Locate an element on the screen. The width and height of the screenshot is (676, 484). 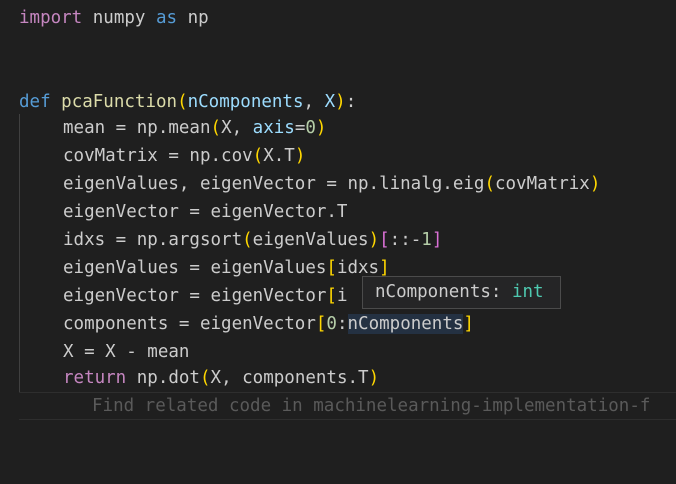
def-colon: : is located at coordinates (351, 102).